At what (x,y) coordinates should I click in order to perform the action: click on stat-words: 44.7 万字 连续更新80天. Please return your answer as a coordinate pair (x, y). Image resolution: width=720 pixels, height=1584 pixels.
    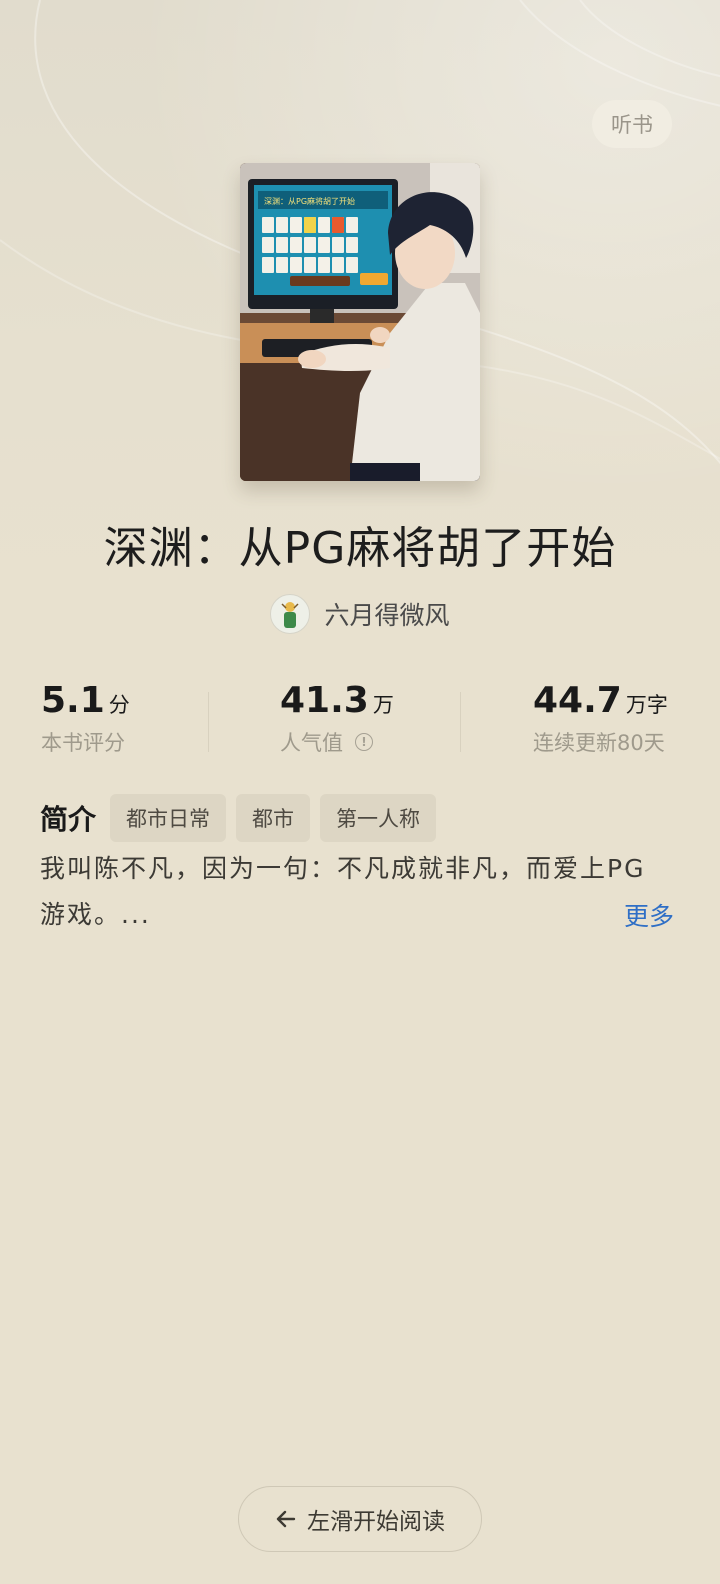
    Looking at the image, I should click on (600, 718).